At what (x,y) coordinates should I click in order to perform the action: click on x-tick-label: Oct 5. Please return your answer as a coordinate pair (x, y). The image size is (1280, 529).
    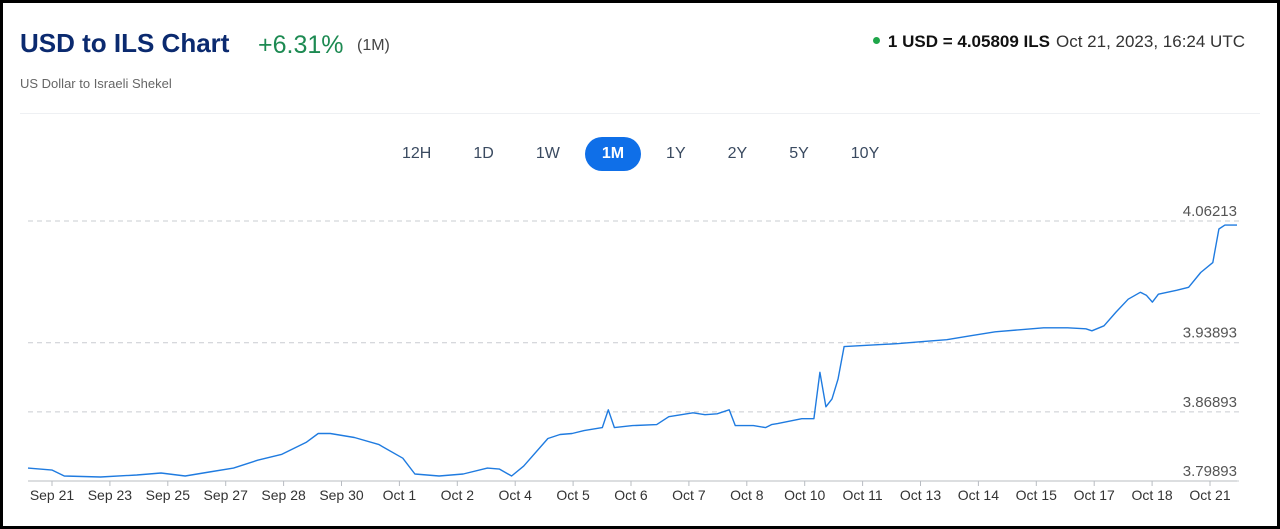
    Looking at the image, I should click on (573, 495).